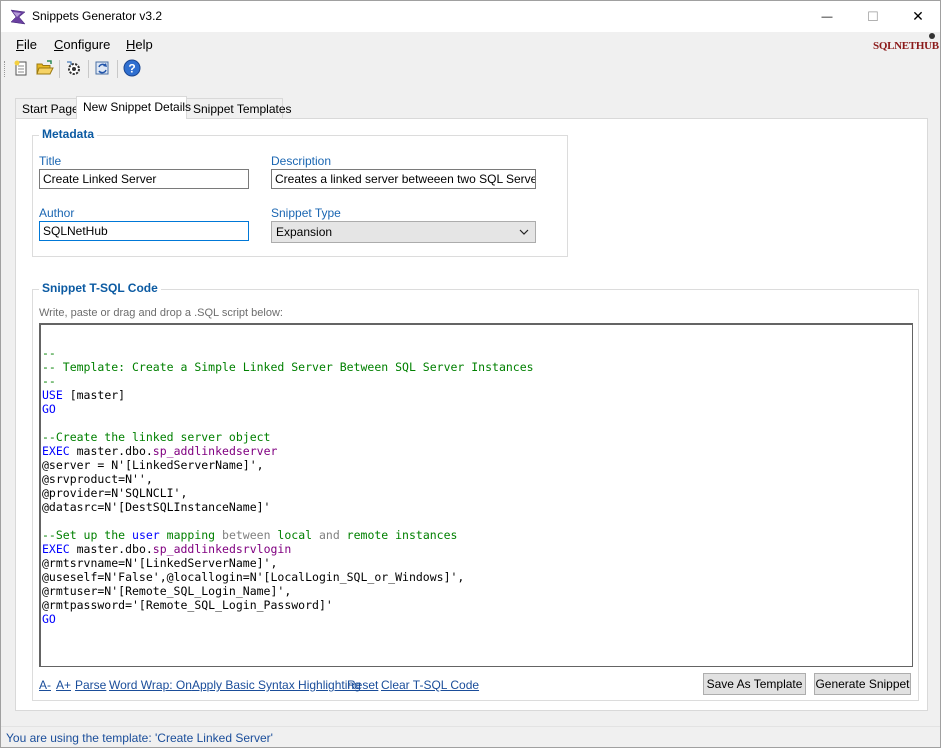 The width and height of the screenshot is (941, 748). I want to click on author-label: Author, so click(57, 213).